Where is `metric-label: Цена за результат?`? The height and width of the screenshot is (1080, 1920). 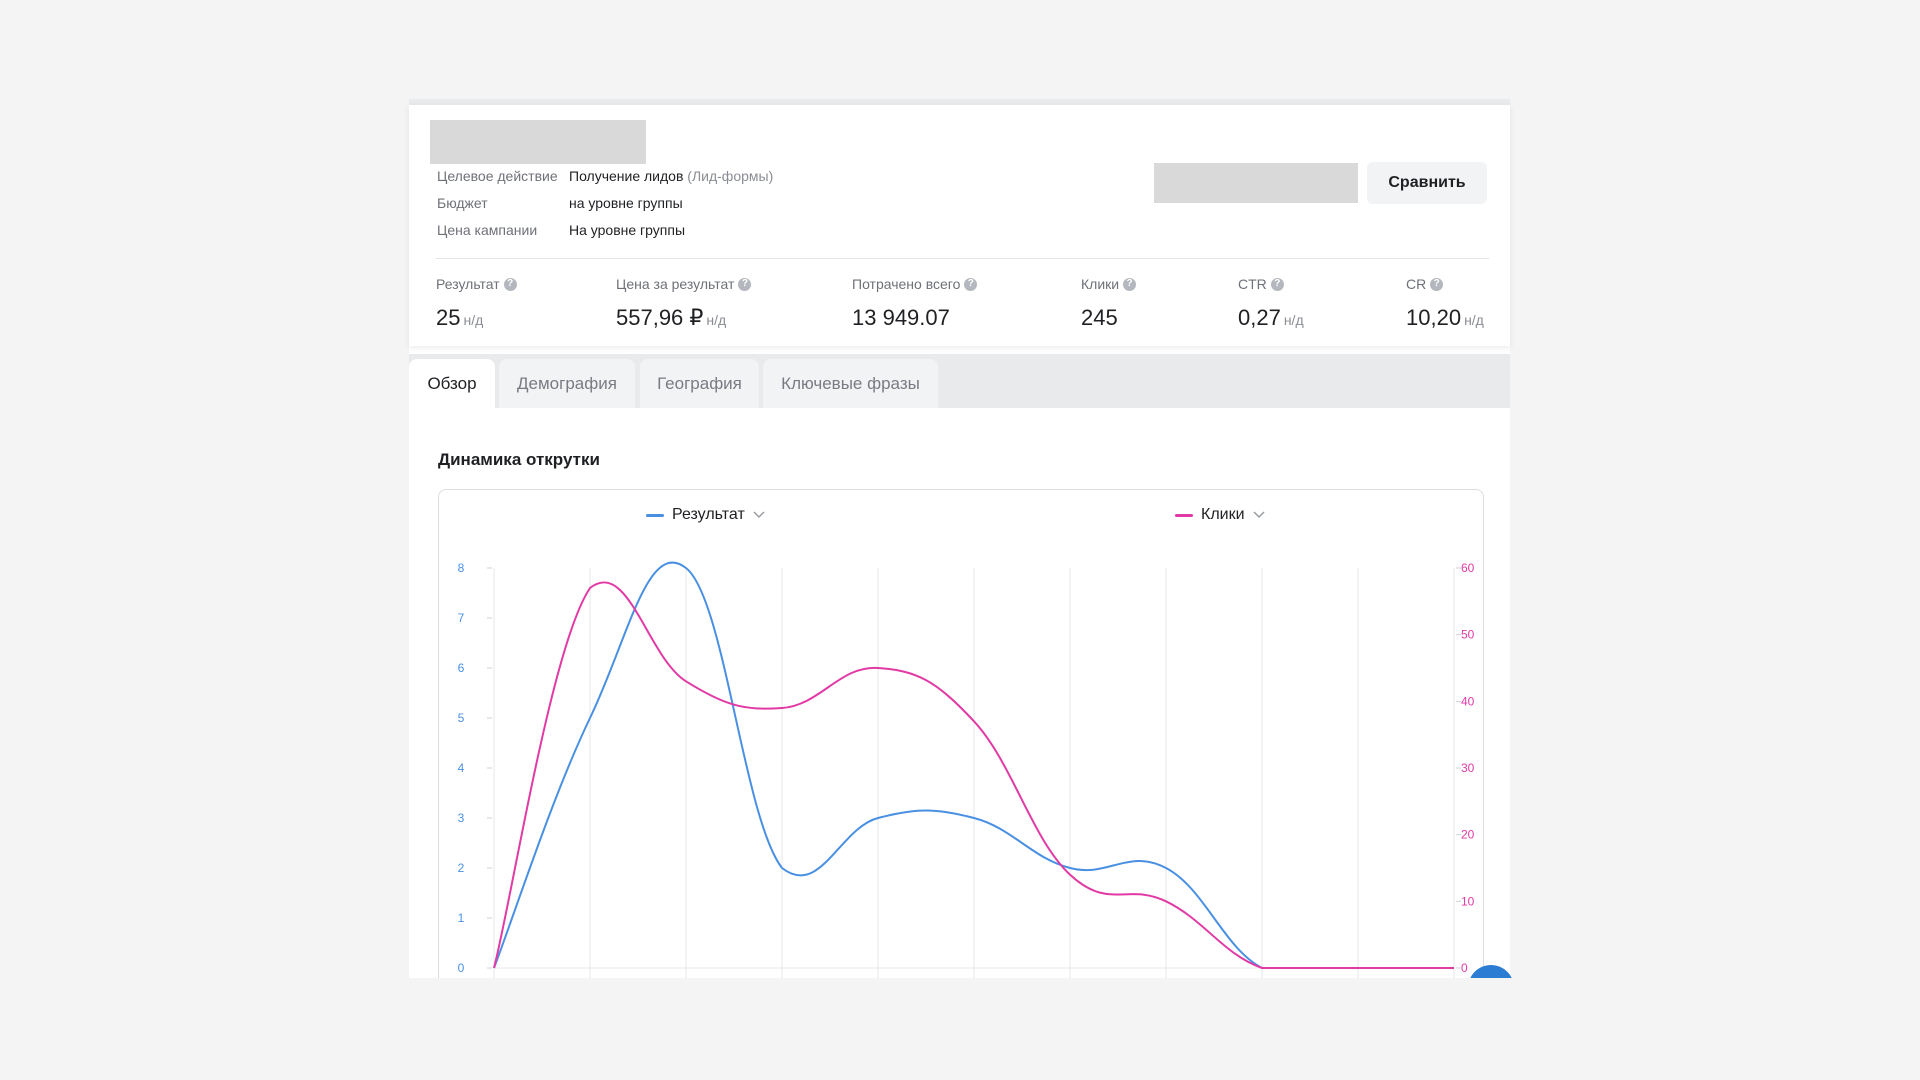 metric-label: Цена за результат? is located at coordinates (684, 284).